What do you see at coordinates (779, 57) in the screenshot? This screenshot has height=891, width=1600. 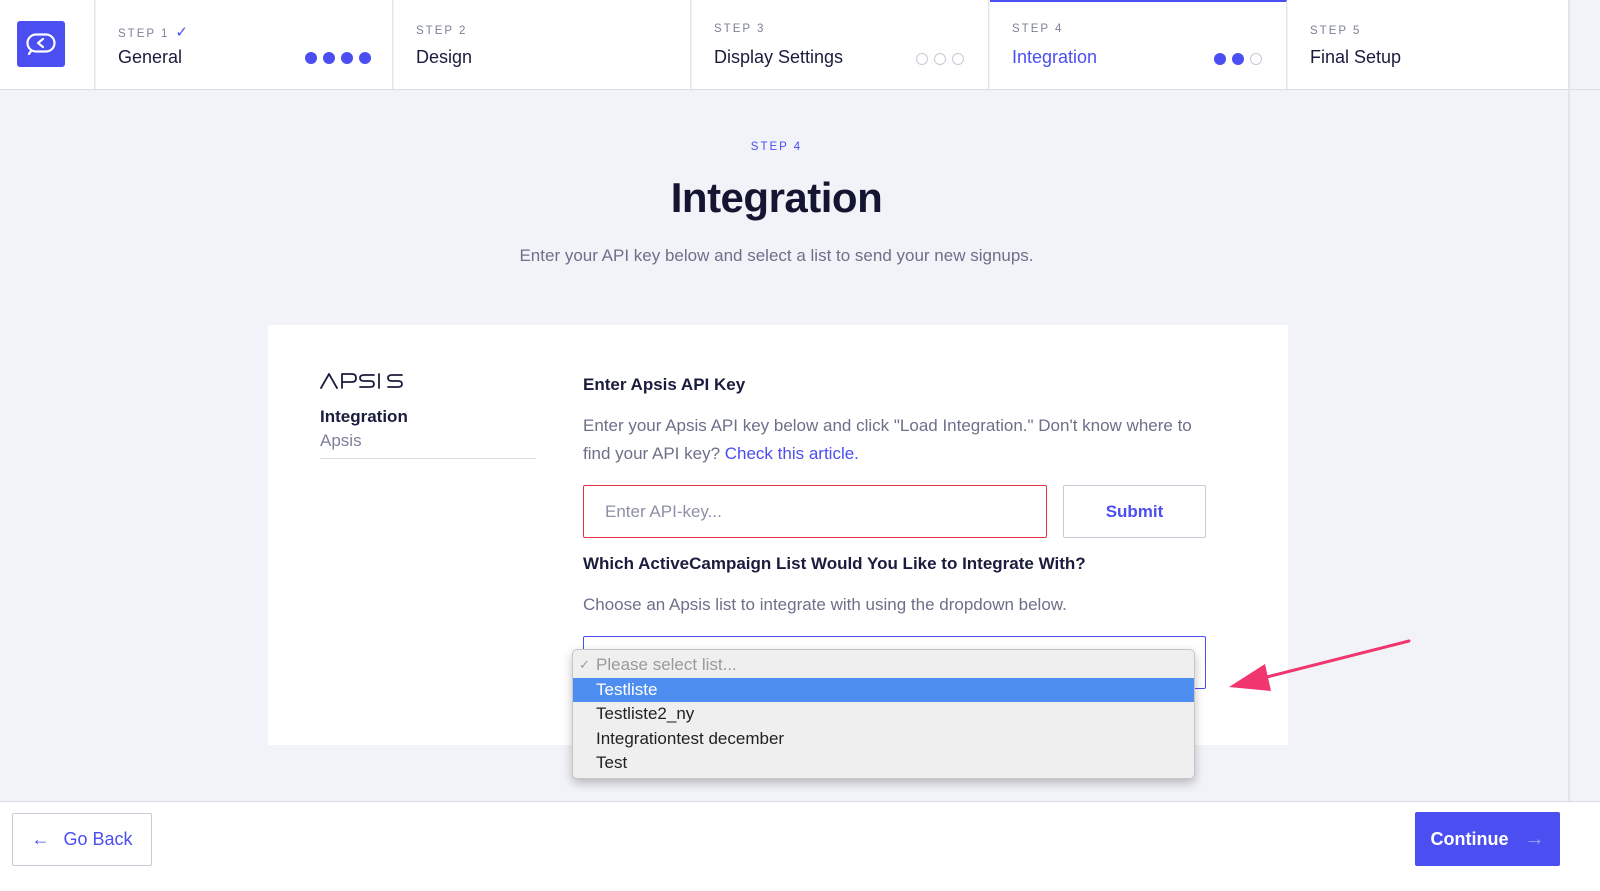 I see `step-title: Display Settings` at bounding box center [779, 57].